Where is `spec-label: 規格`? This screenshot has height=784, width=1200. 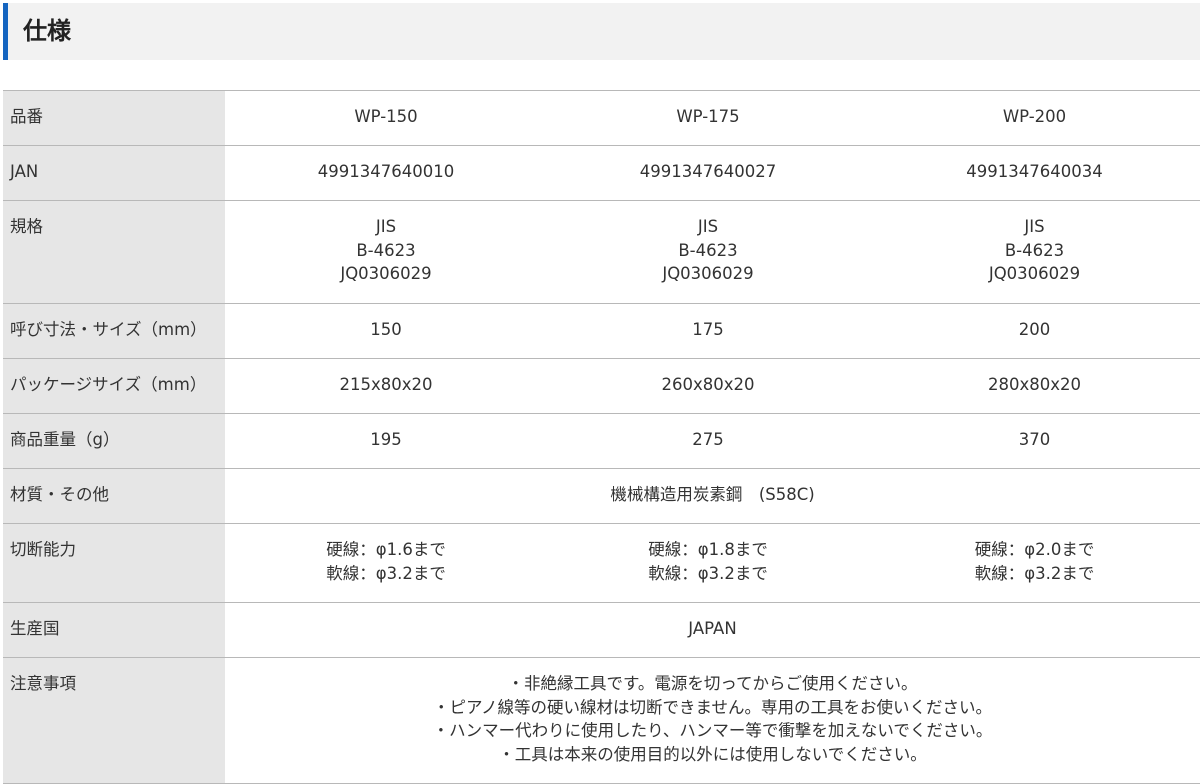
spec-label: 規格 is located at coordinates (114, 252).